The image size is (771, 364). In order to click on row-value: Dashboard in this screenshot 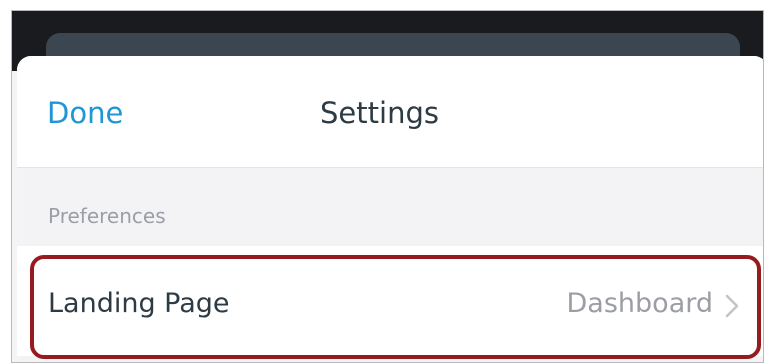, I will do `click(639, 303)`.